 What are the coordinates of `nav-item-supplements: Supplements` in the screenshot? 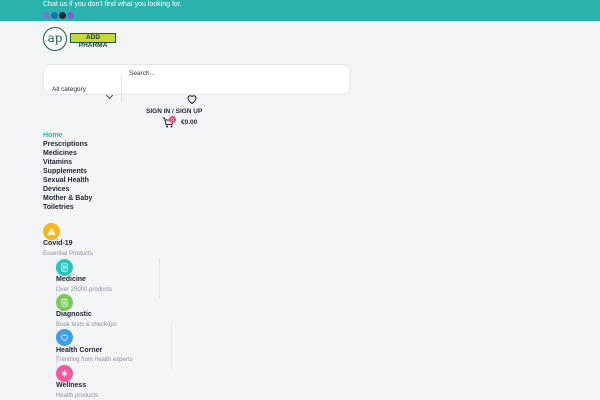 It's located at (67, 171).